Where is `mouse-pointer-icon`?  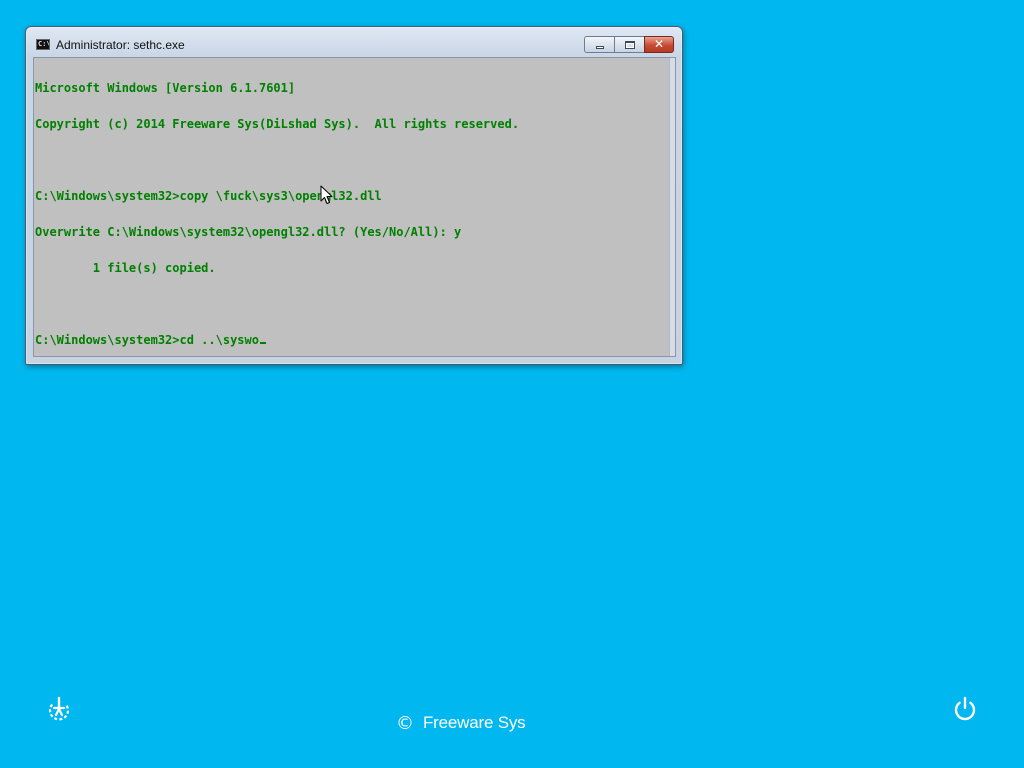
mouse-pointer-icon is located at coordinates (326, 194).